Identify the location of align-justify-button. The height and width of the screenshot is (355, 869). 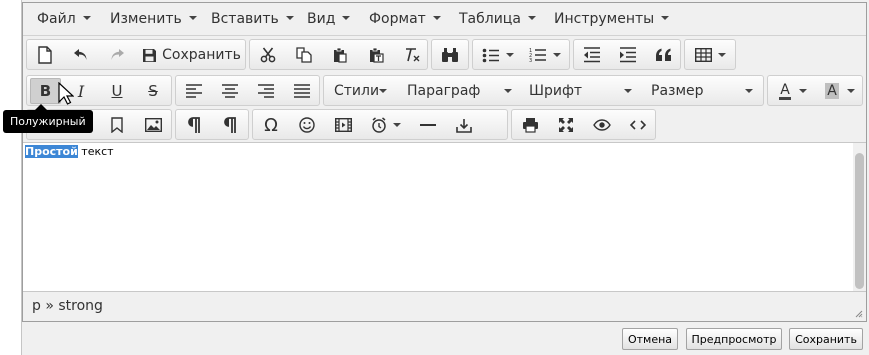
(302, 91).